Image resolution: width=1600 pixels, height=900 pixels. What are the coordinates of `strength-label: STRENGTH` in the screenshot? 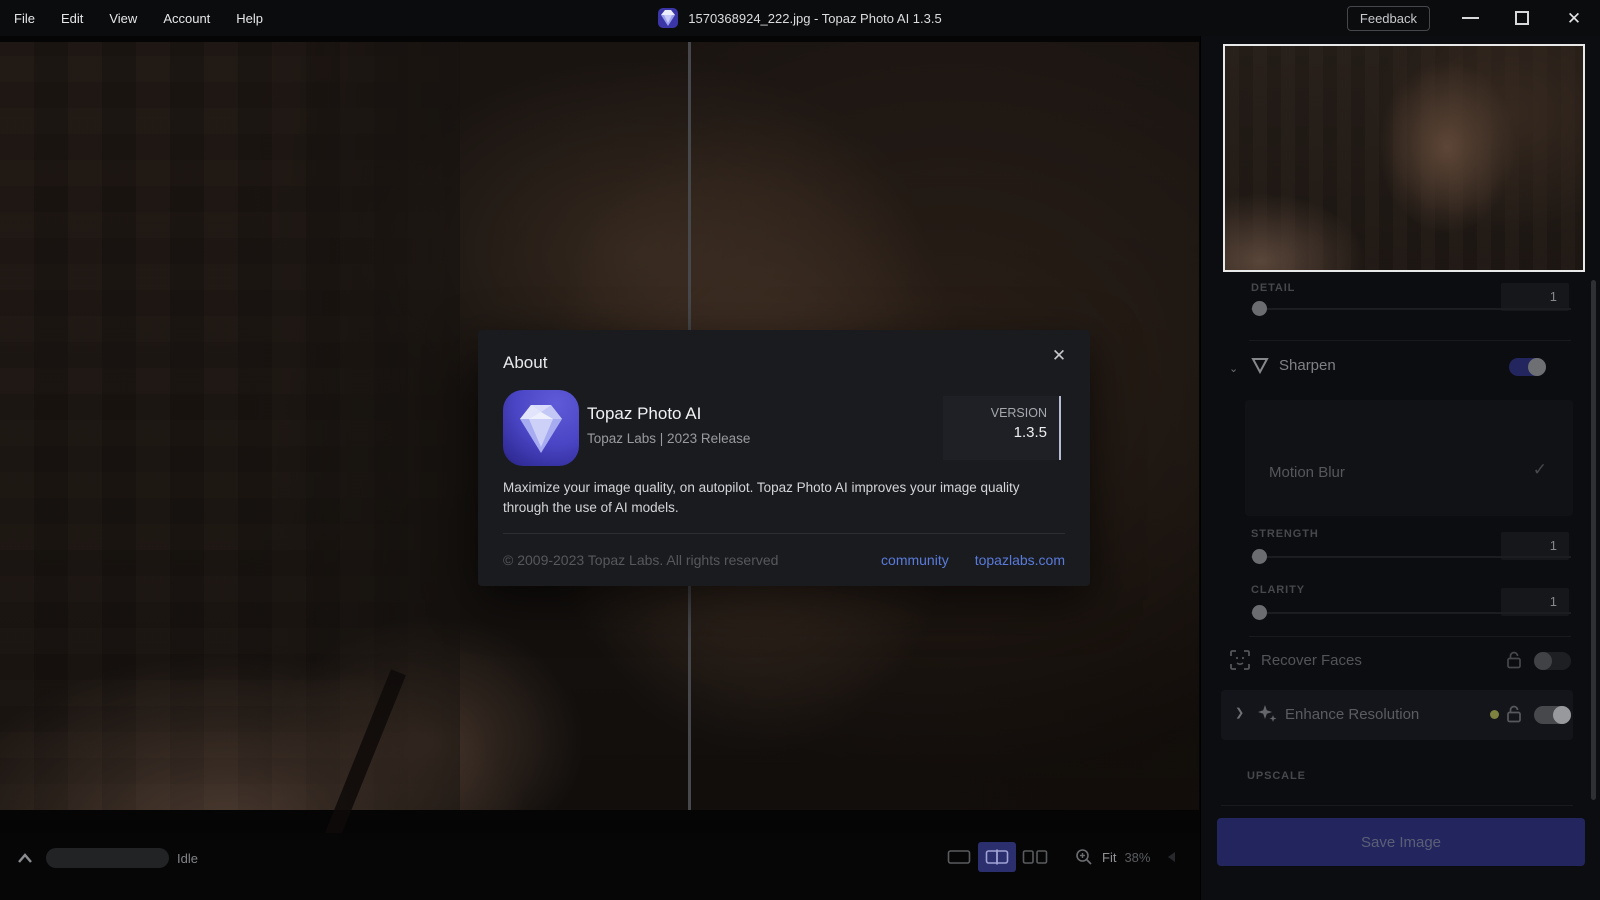 It's located at (1285, 534).